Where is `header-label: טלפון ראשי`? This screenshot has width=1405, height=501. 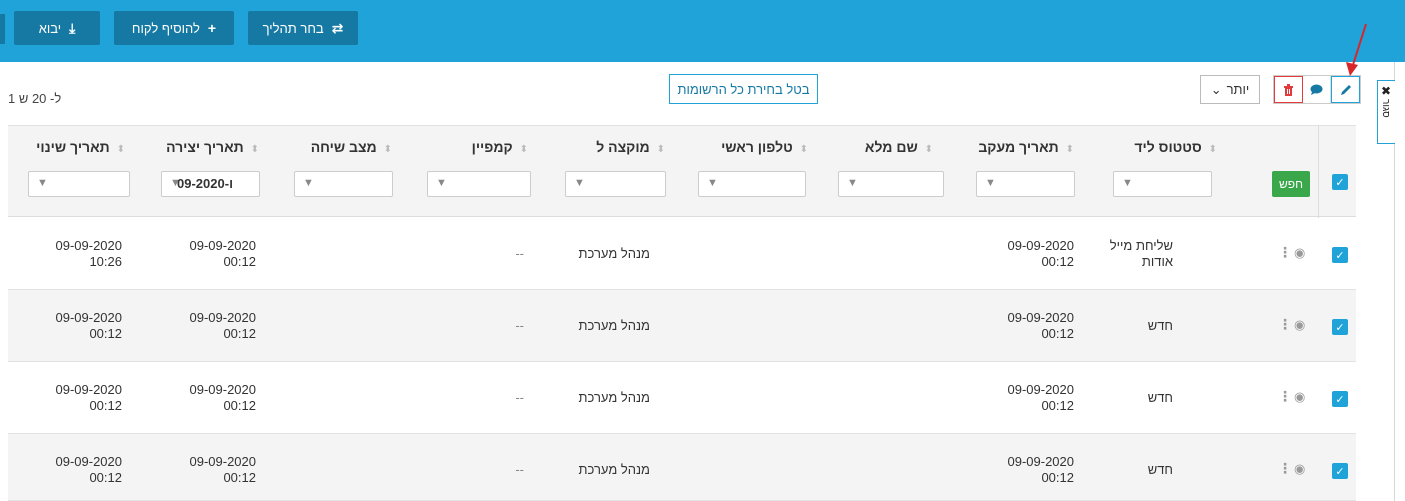
header-label: טלפון ראשי is located at coordinates (757, 147).